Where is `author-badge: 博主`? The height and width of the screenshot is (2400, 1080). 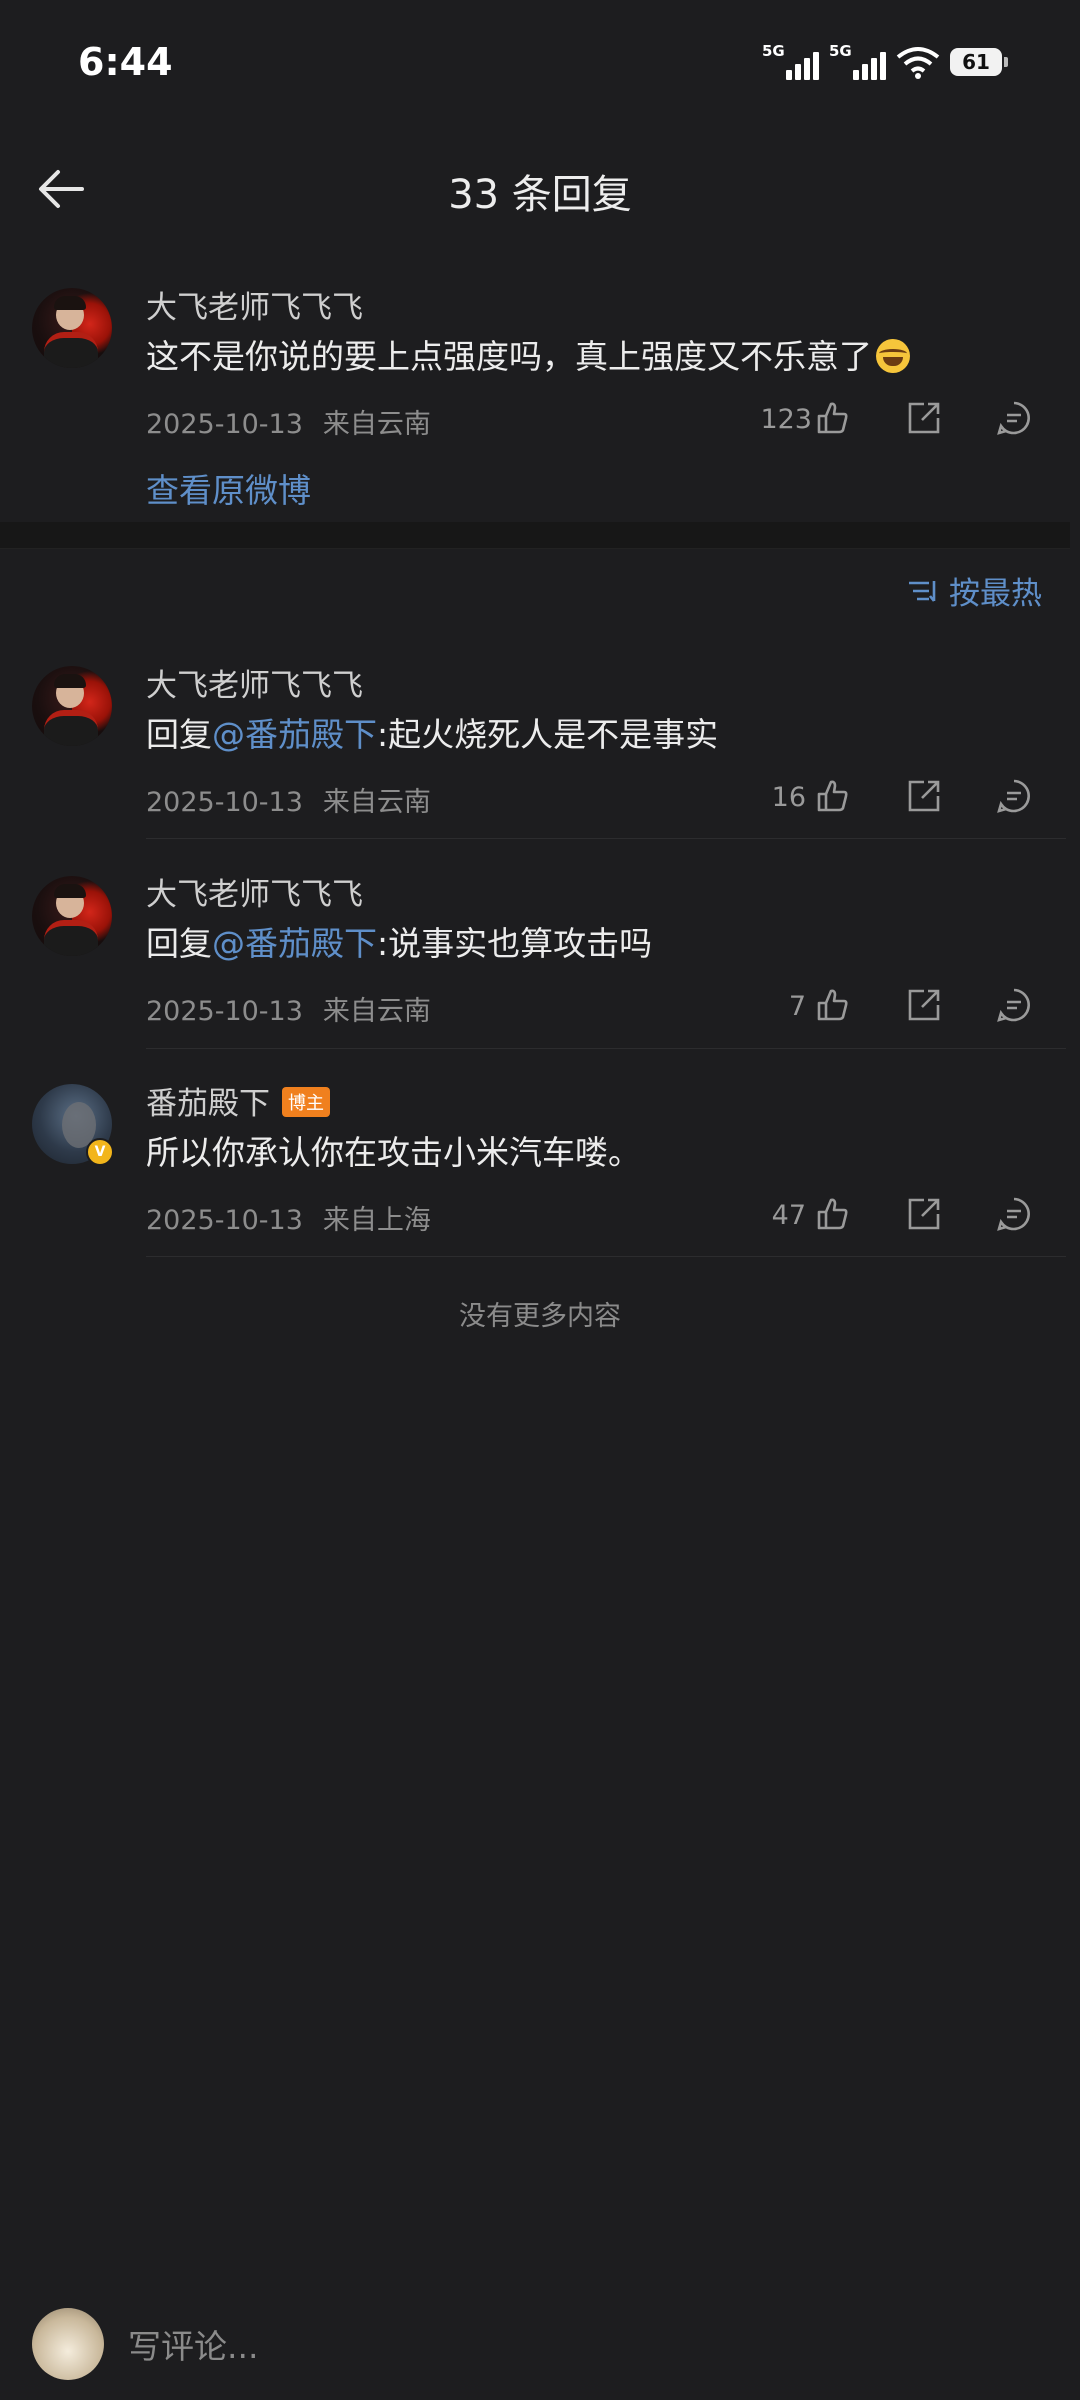
author-badge: 博主 is located at coordinates (306, 1102).